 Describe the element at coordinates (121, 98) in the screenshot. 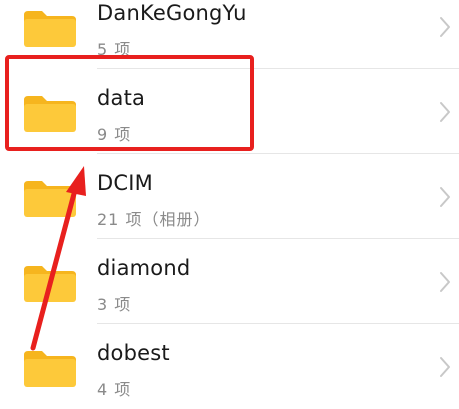

I see `folder-name: data` at that location.